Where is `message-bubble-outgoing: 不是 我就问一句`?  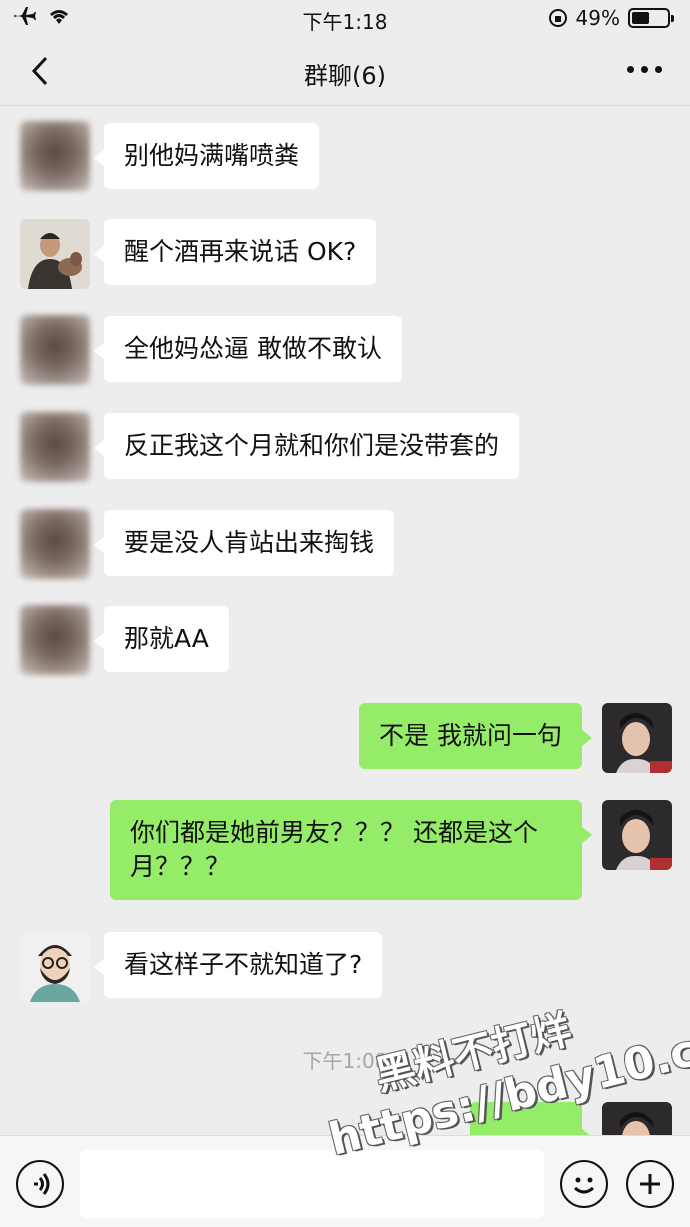 message-bubble-outgoing: 不是 我就问一句 is located at coordinates (475, 736).